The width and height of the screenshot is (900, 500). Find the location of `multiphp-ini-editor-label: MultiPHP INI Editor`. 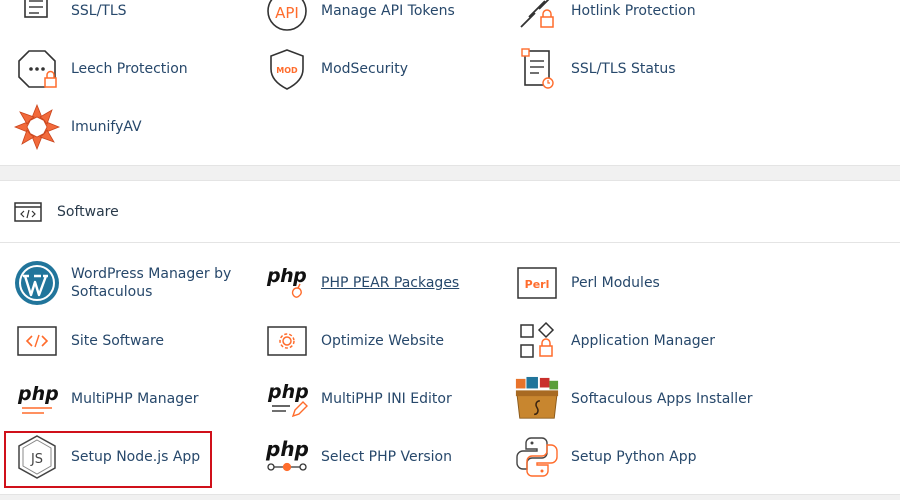

multiphp-ini-editor-label: MultiPHP INI Editor is located at coordinates (386, 399).